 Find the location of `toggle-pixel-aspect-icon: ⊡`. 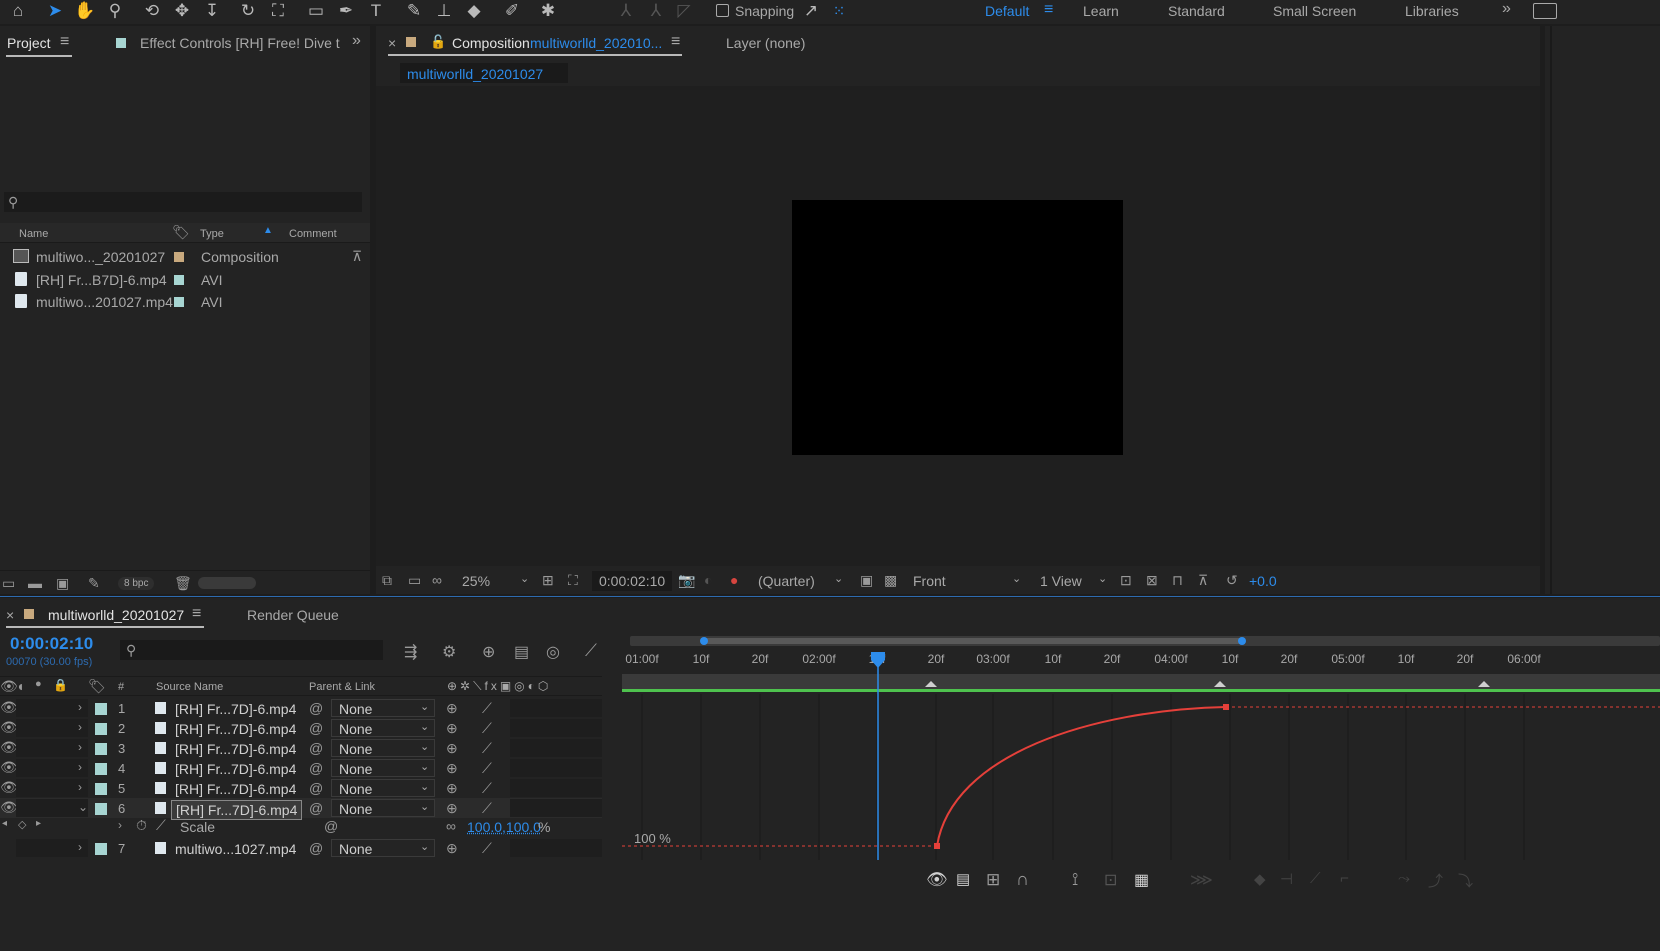

toggle-pixel-aspect-icon: ⊡ is located at coordinates (1126, 580).